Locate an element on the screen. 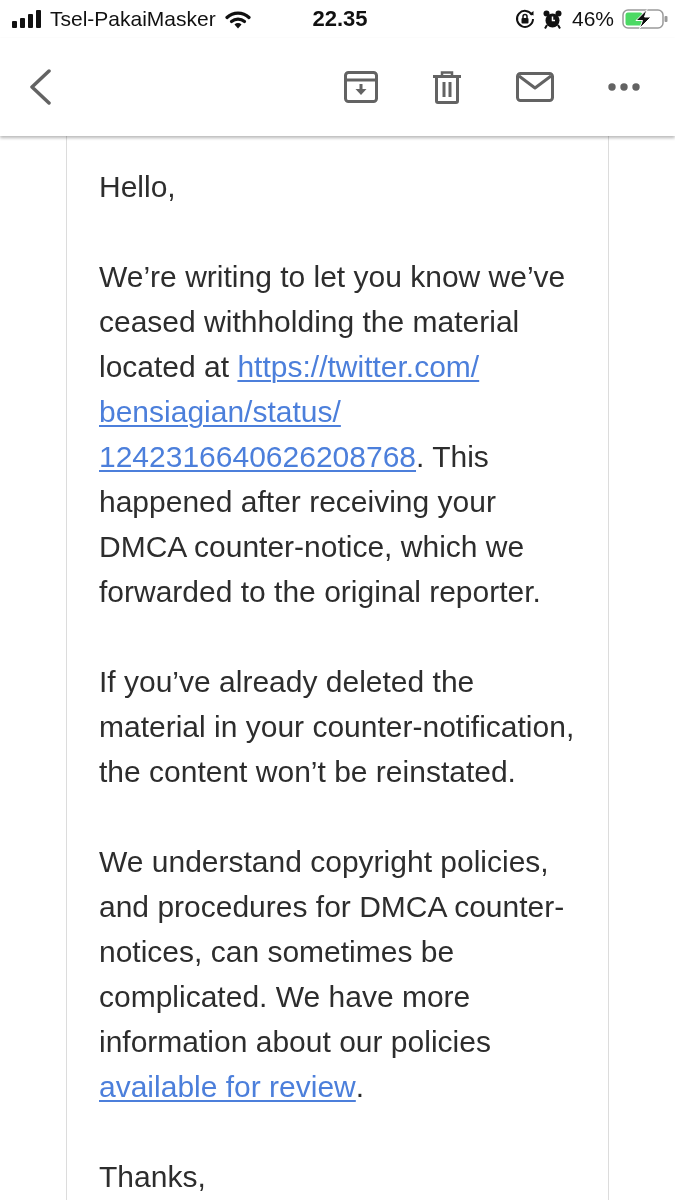 The image size is (675, 1200). clock-time: 22.35 is located at coordinates (340, 19).